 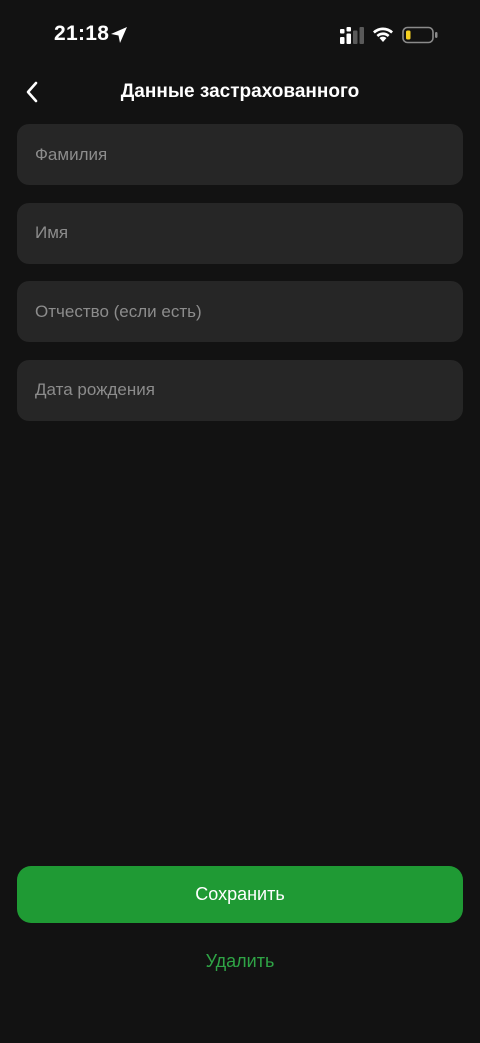 I want to click on middle-name-input, so click(x=240, y=311).